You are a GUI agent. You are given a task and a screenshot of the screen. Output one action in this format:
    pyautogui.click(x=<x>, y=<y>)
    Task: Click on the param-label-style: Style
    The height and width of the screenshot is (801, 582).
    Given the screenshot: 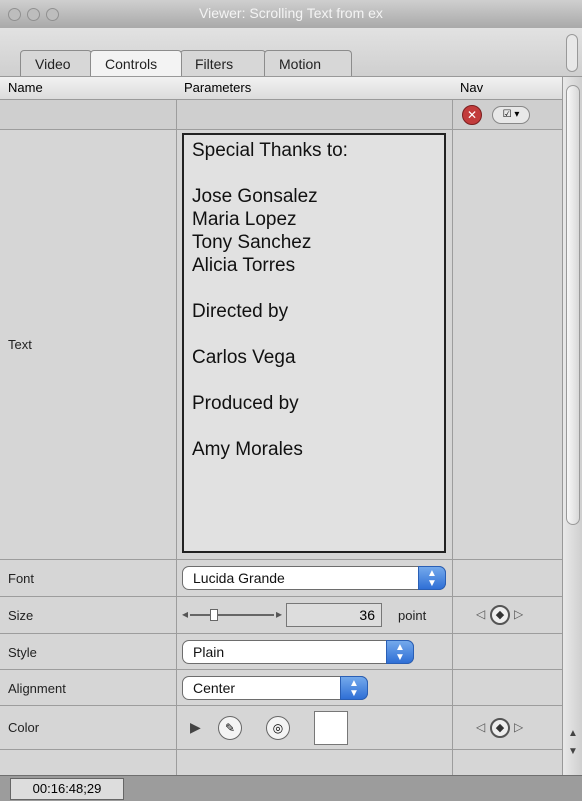 What is the action you would take?
    pyautogui.click(x=22, y=652)
    